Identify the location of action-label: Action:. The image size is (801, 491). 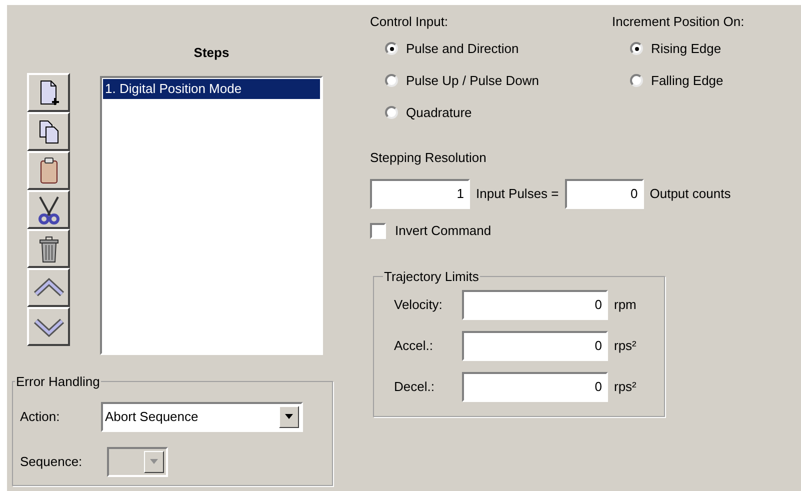
(40, 417).